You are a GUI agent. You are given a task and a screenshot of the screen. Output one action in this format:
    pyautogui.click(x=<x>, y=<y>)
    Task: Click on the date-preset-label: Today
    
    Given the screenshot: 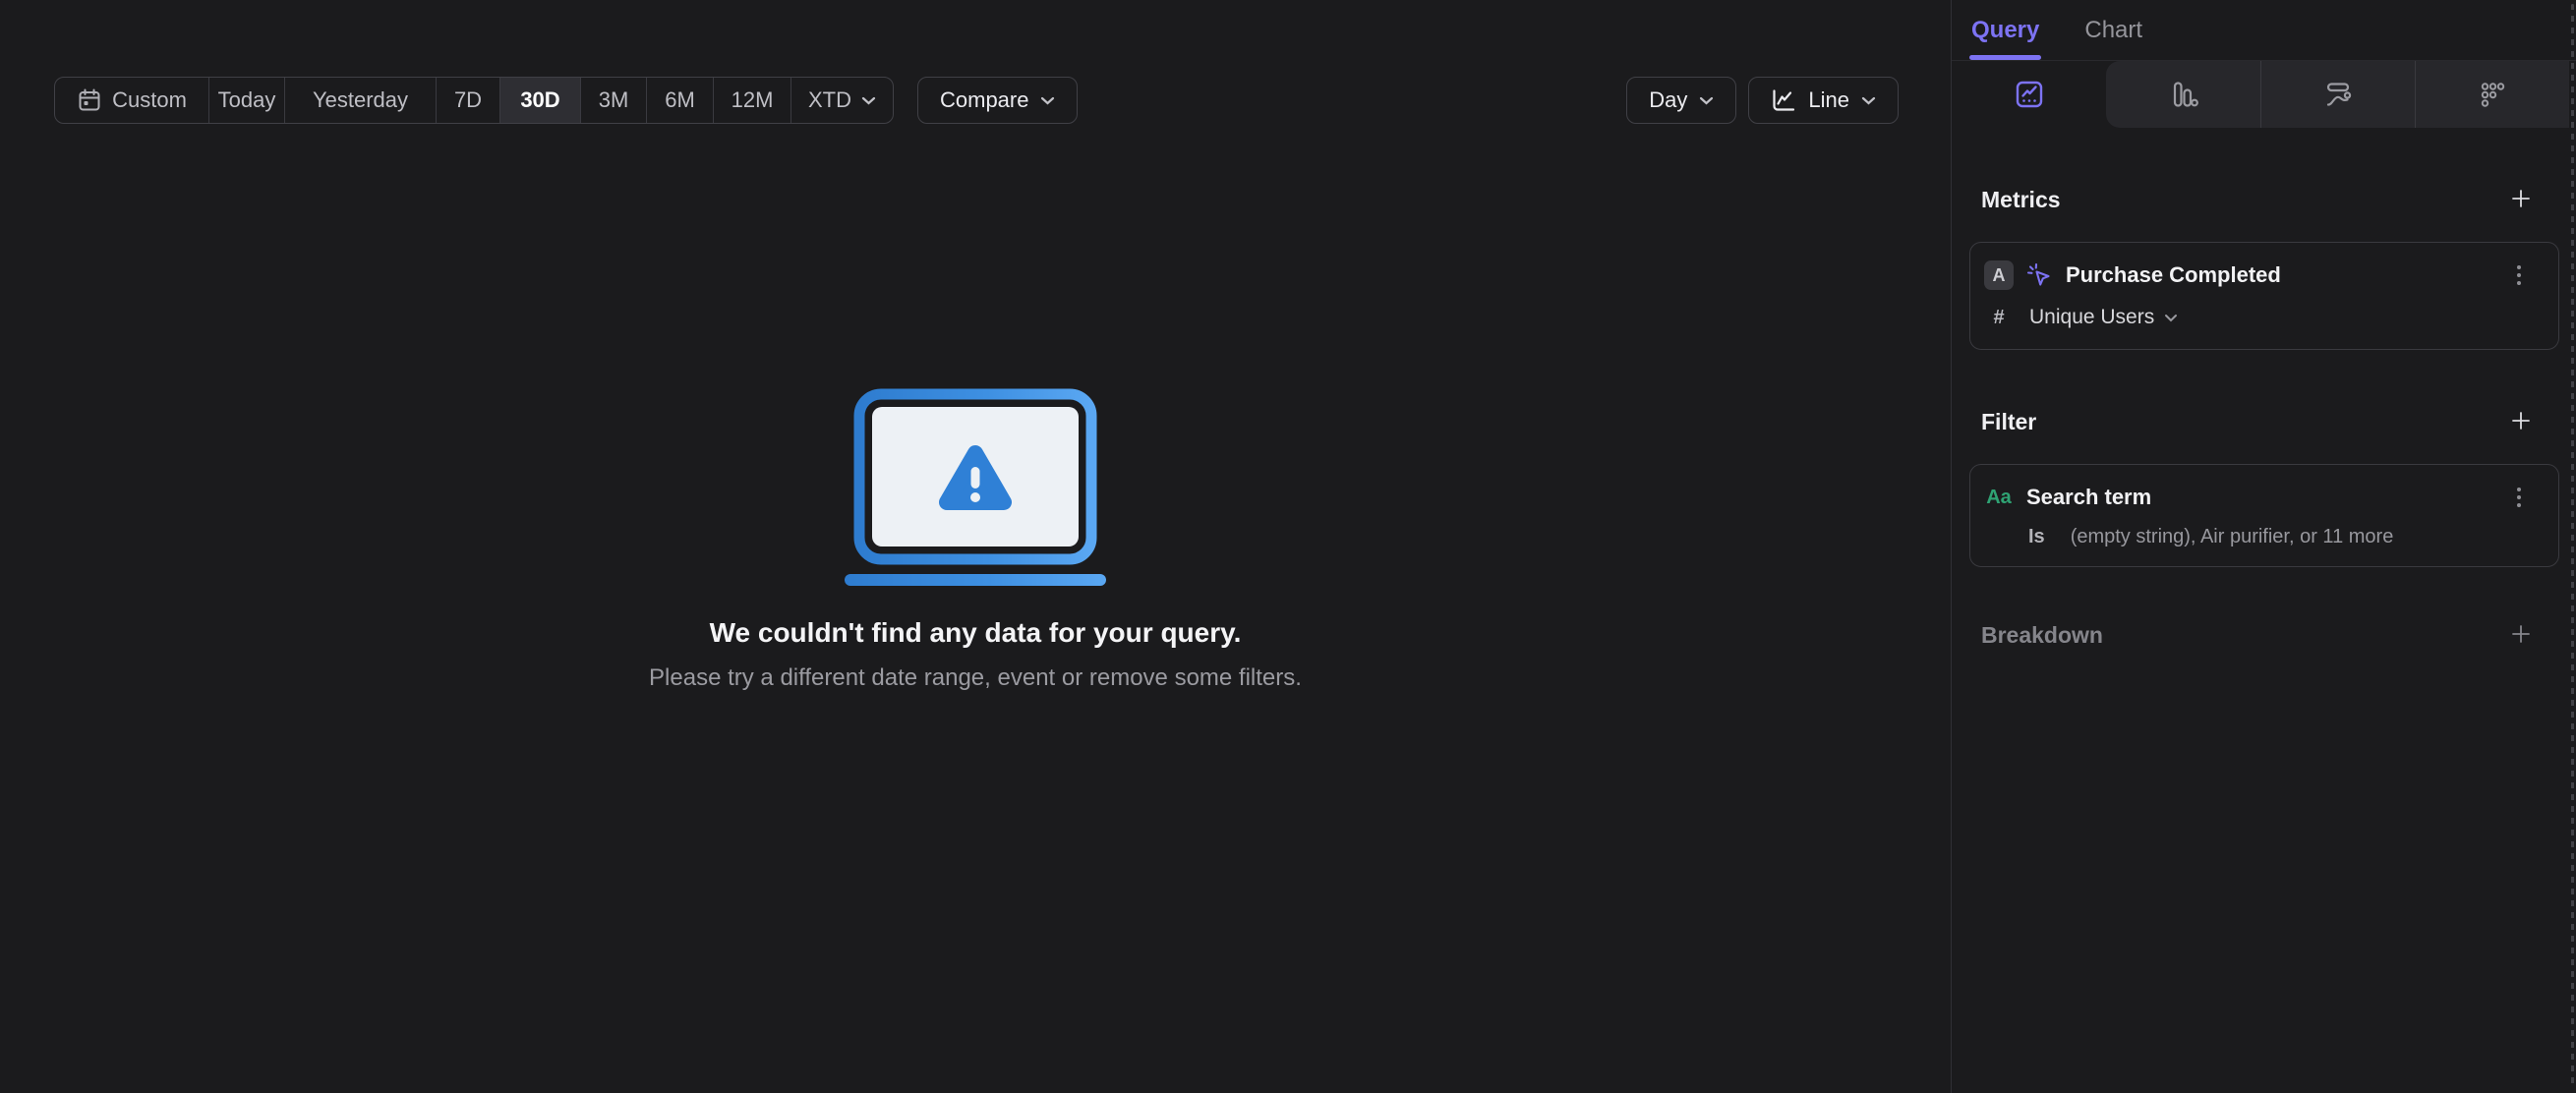 What is the action you would take?
    pyautogui.click(x=246, y=99)
    